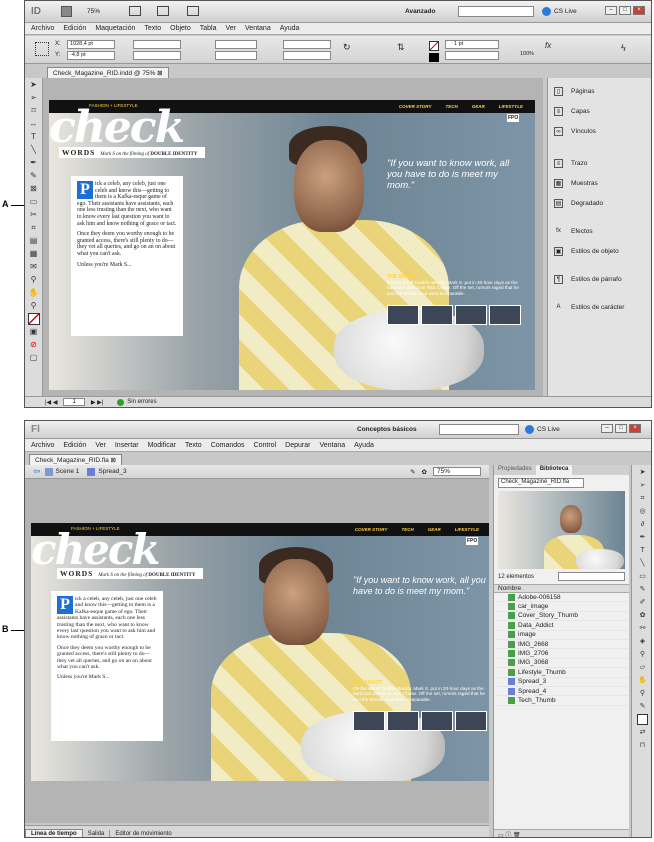  I want to click on flash-stroke-color-icon: ✎, so click(642, 706).